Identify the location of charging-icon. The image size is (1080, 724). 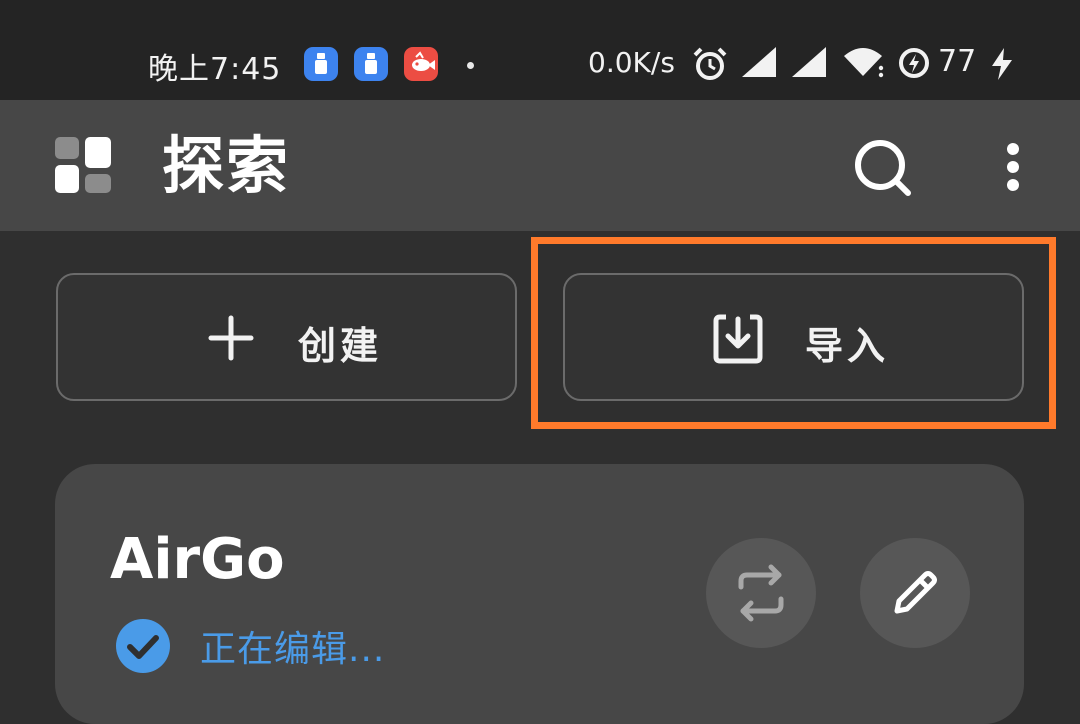
(1002, 64).